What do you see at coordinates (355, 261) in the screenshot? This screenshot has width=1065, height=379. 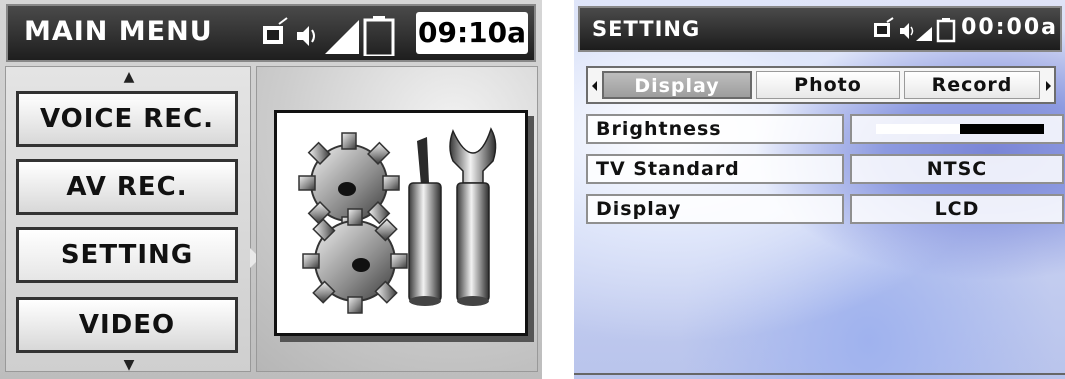 I see `gear-bottom-icon` at bounding box center [355, 261].